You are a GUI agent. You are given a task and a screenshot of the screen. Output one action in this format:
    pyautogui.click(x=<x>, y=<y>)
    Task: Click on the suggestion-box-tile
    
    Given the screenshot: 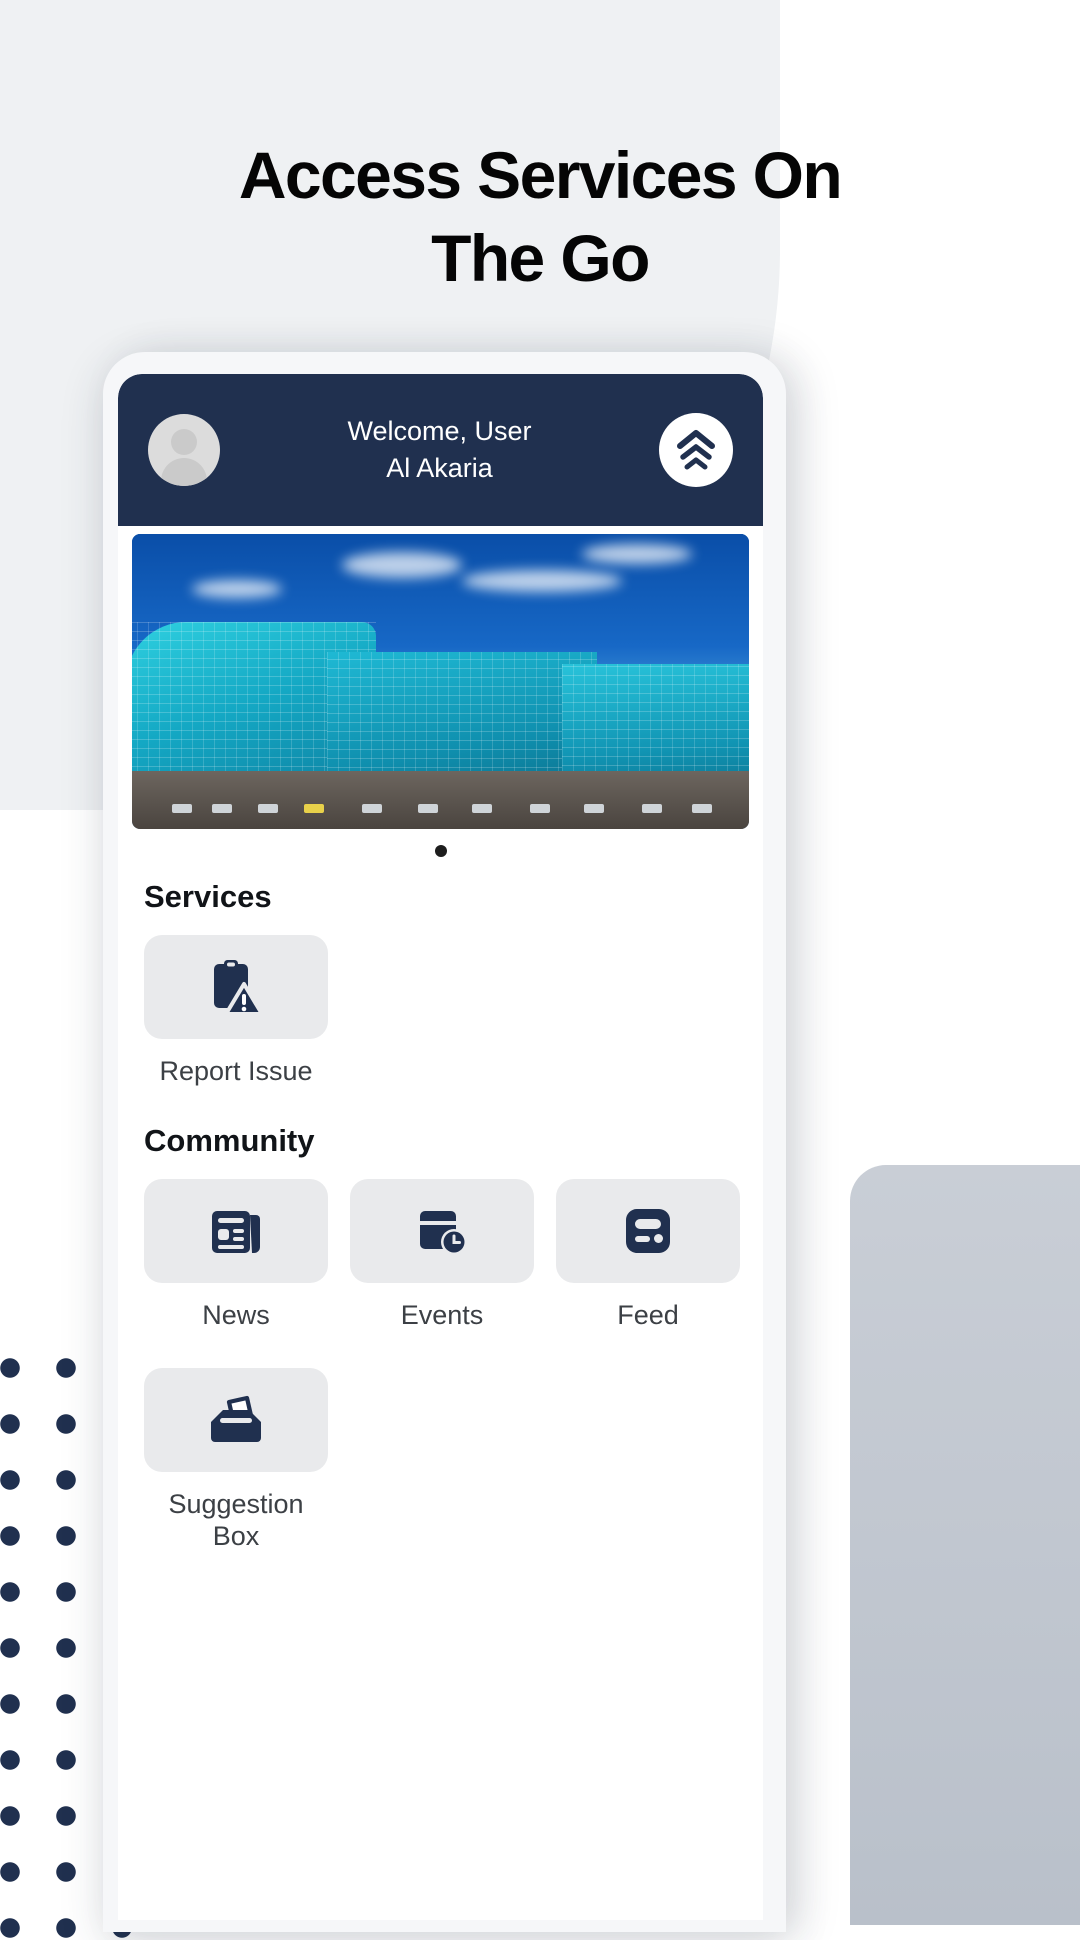 What is the action you would take?
    pyautogui.click(x=236, y=1419)
    